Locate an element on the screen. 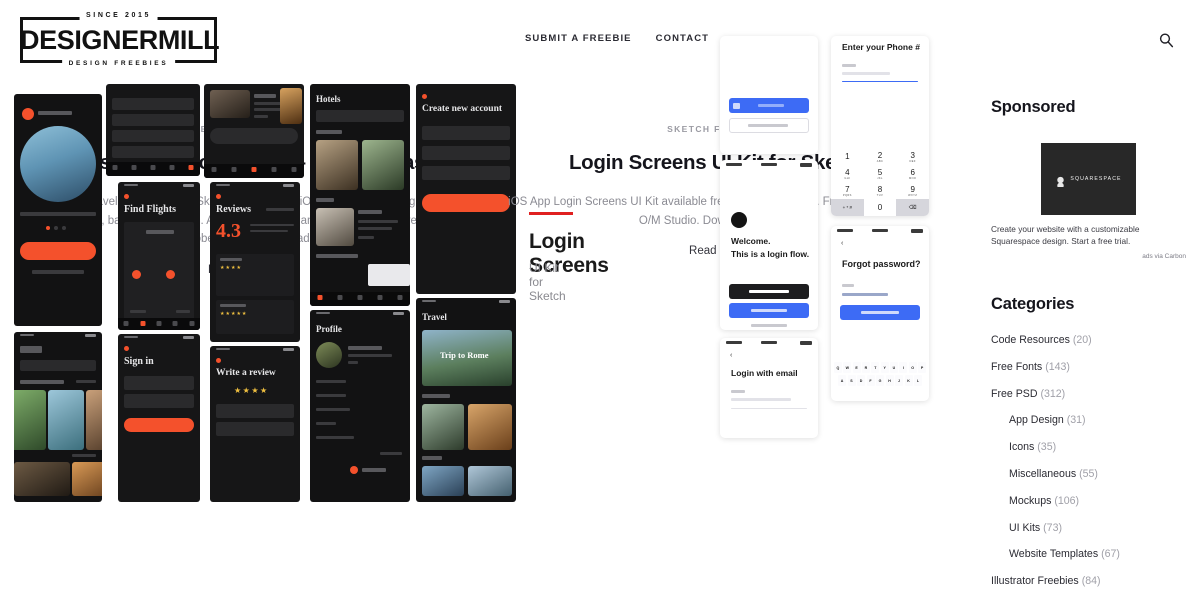  category-count: (35) is located at coordinates (1047, 447).